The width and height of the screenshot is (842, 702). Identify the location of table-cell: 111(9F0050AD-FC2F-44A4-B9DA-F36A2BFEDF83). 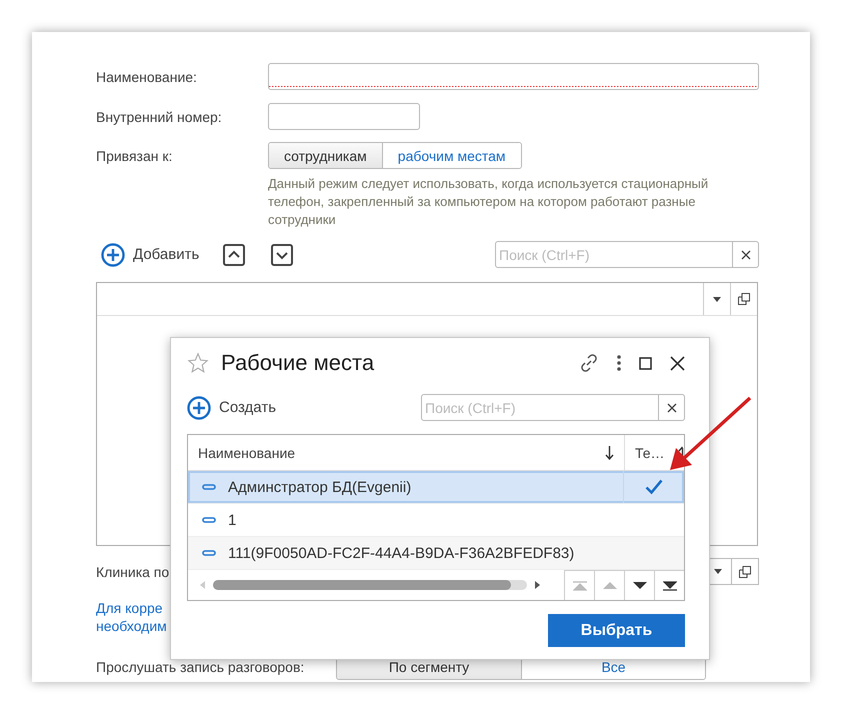
(401, 553).